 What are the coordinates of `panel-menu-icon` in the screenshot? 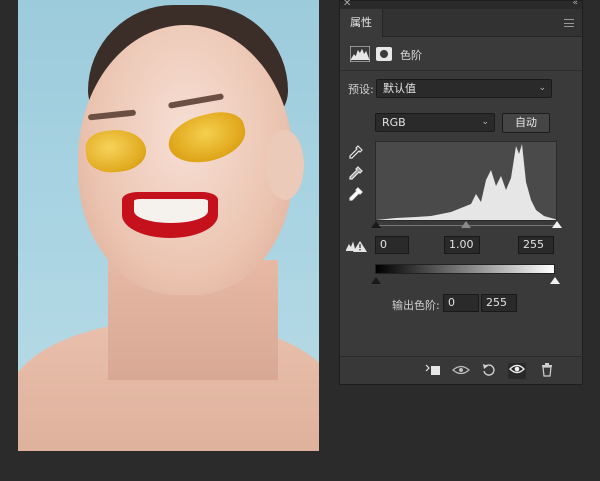 It's located at (569, 23).